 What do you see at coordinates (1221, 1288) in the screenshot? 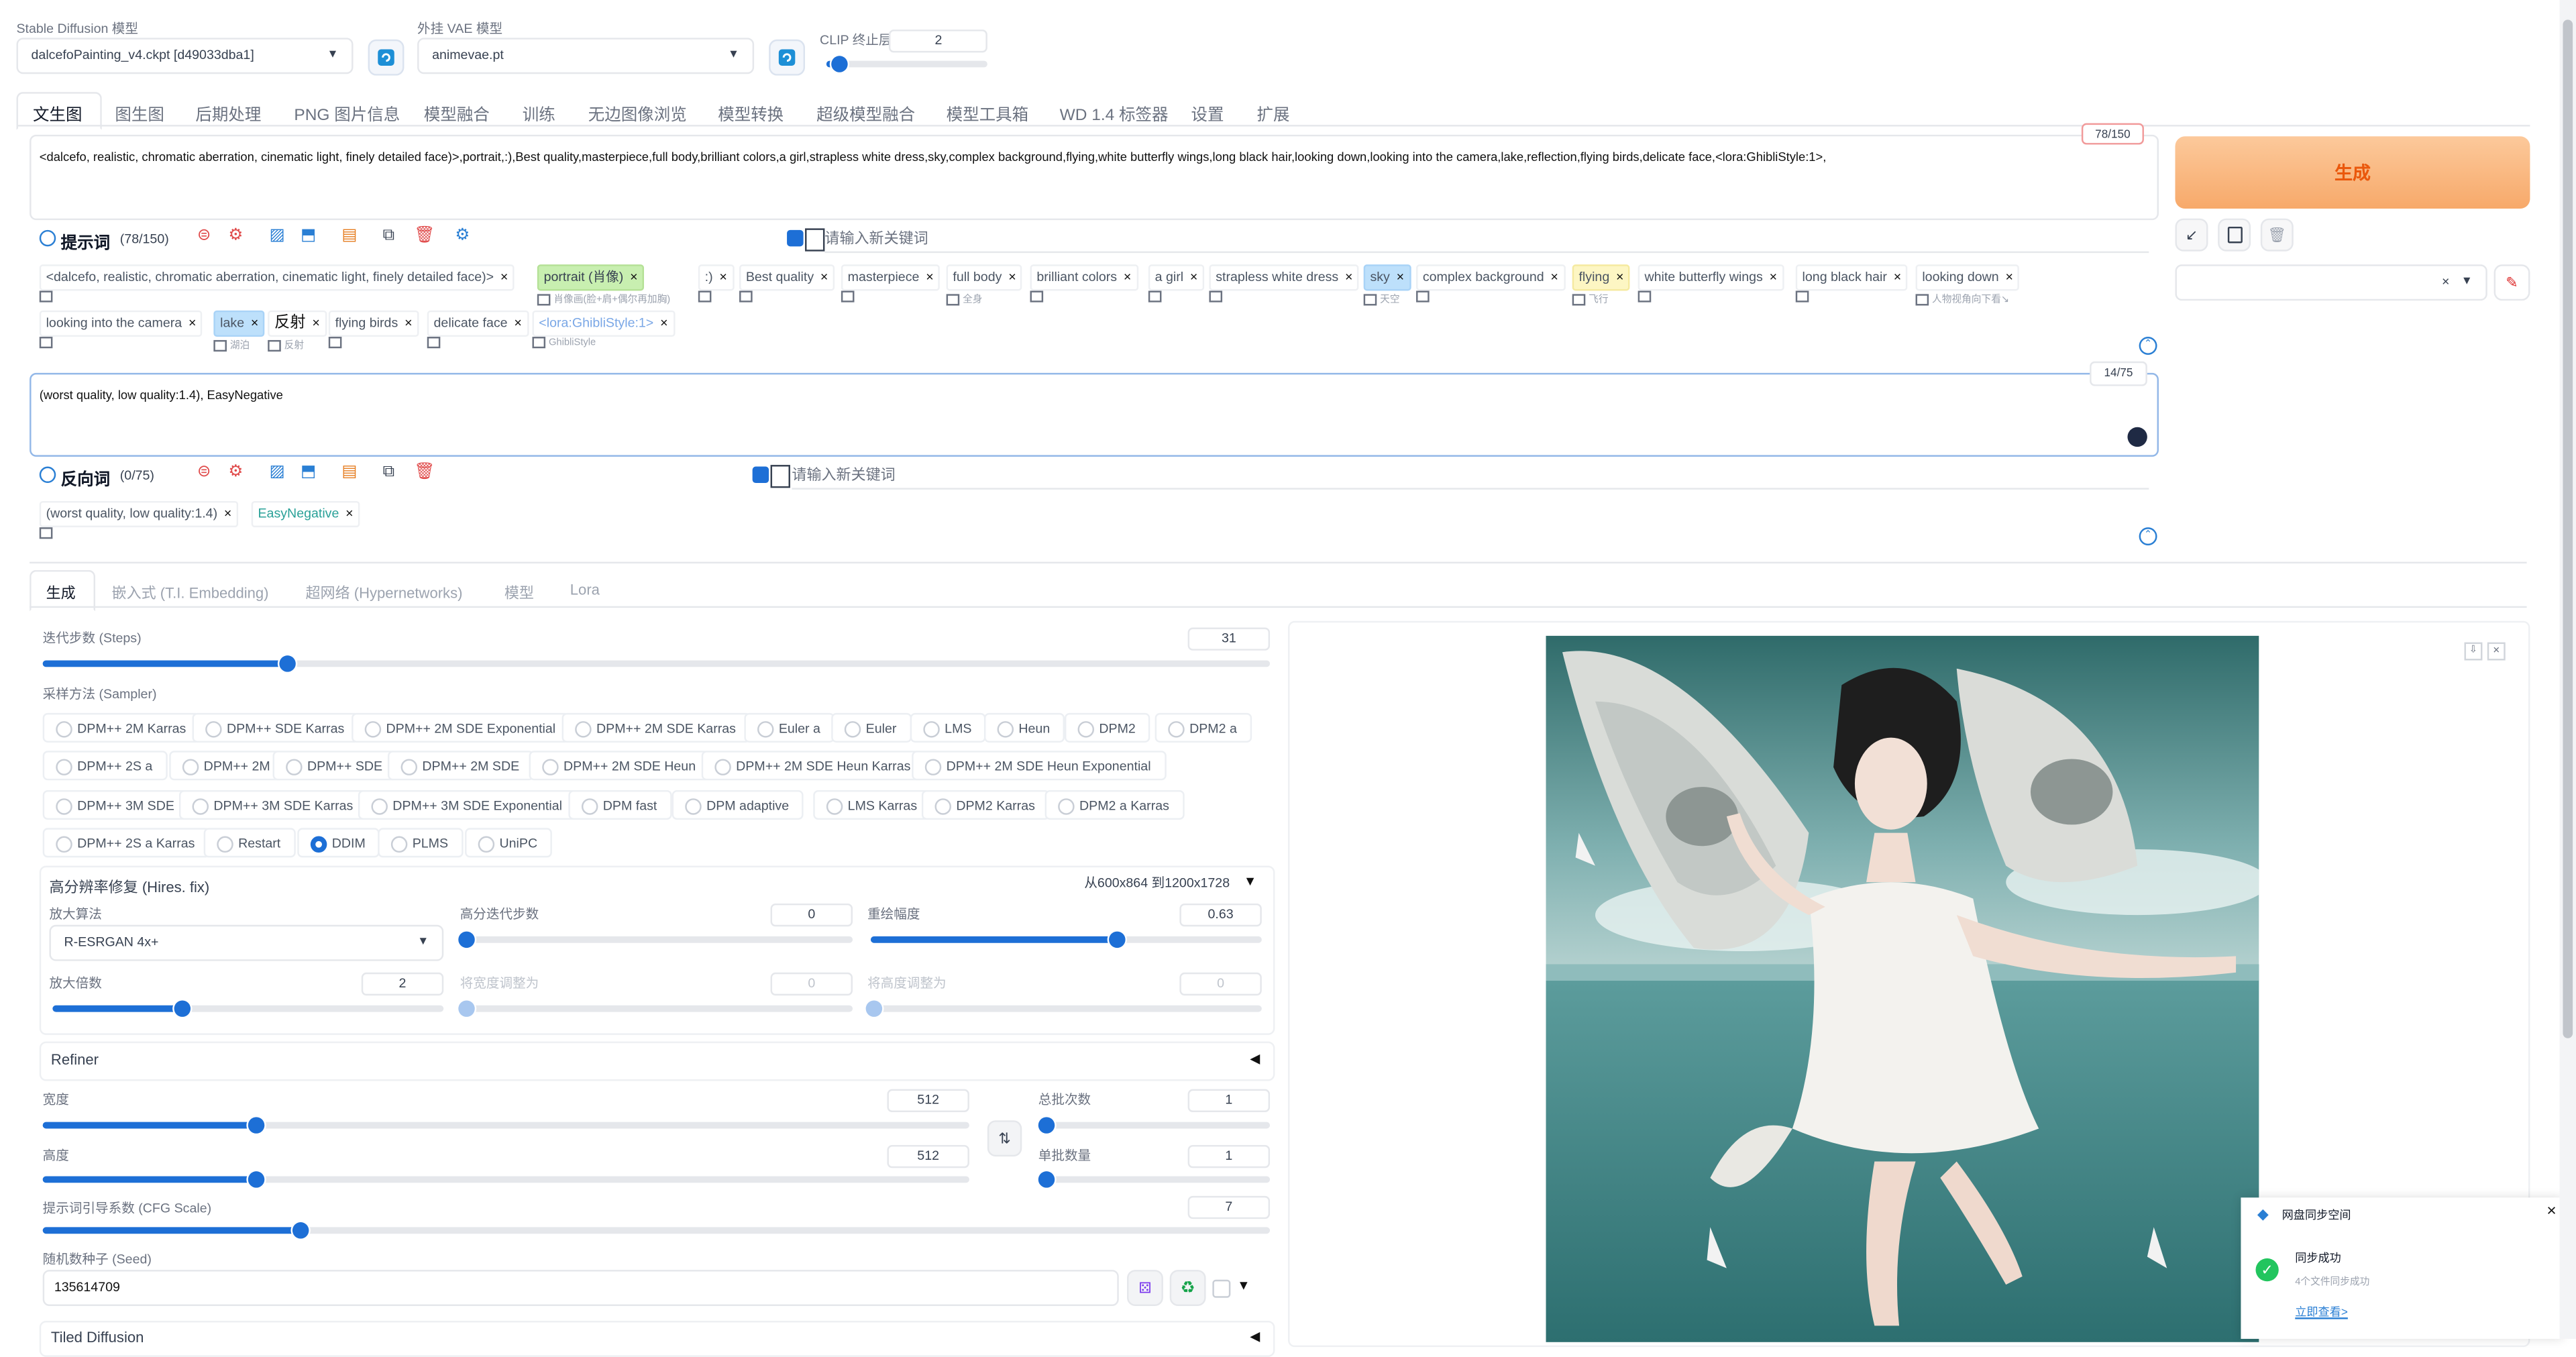
I see `extra-seed-checkbox` at bounding box center [1221, 1288].